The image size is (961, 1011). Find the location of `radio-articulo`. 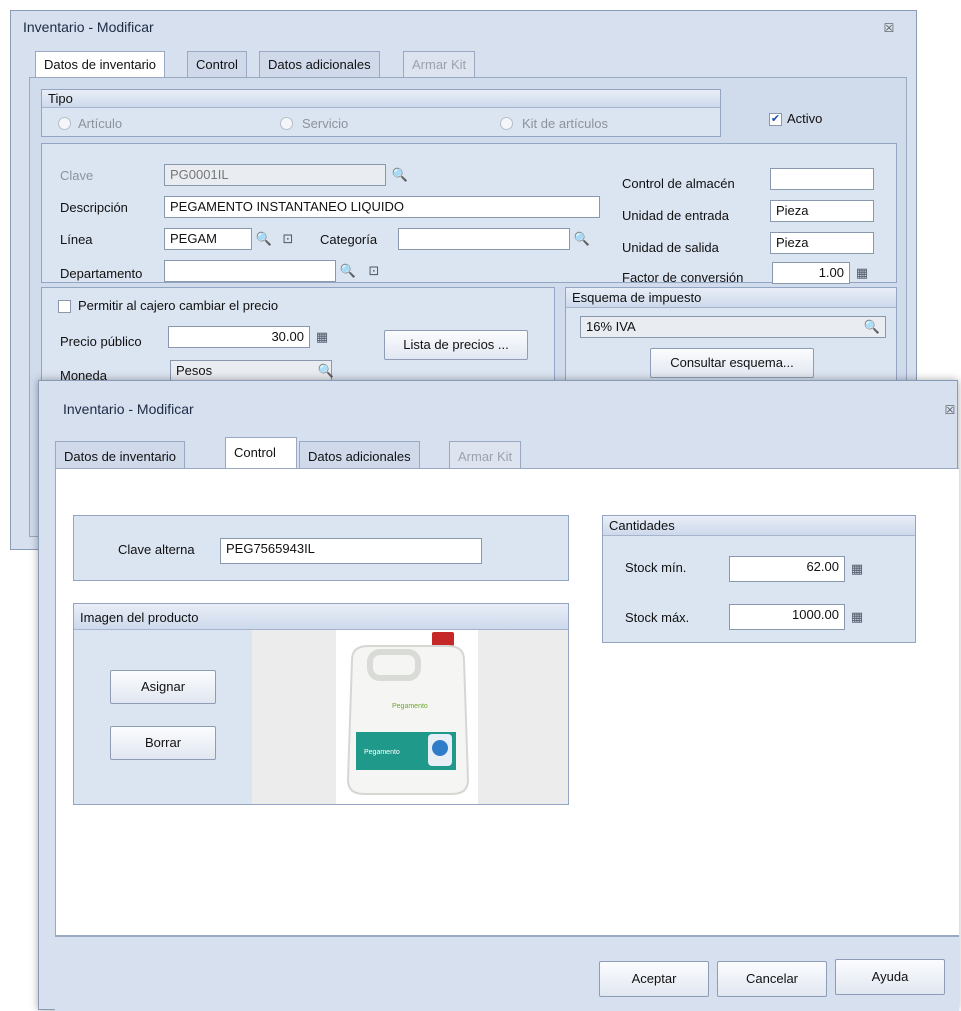

radio-articulo is located at coordinates (64, 123).